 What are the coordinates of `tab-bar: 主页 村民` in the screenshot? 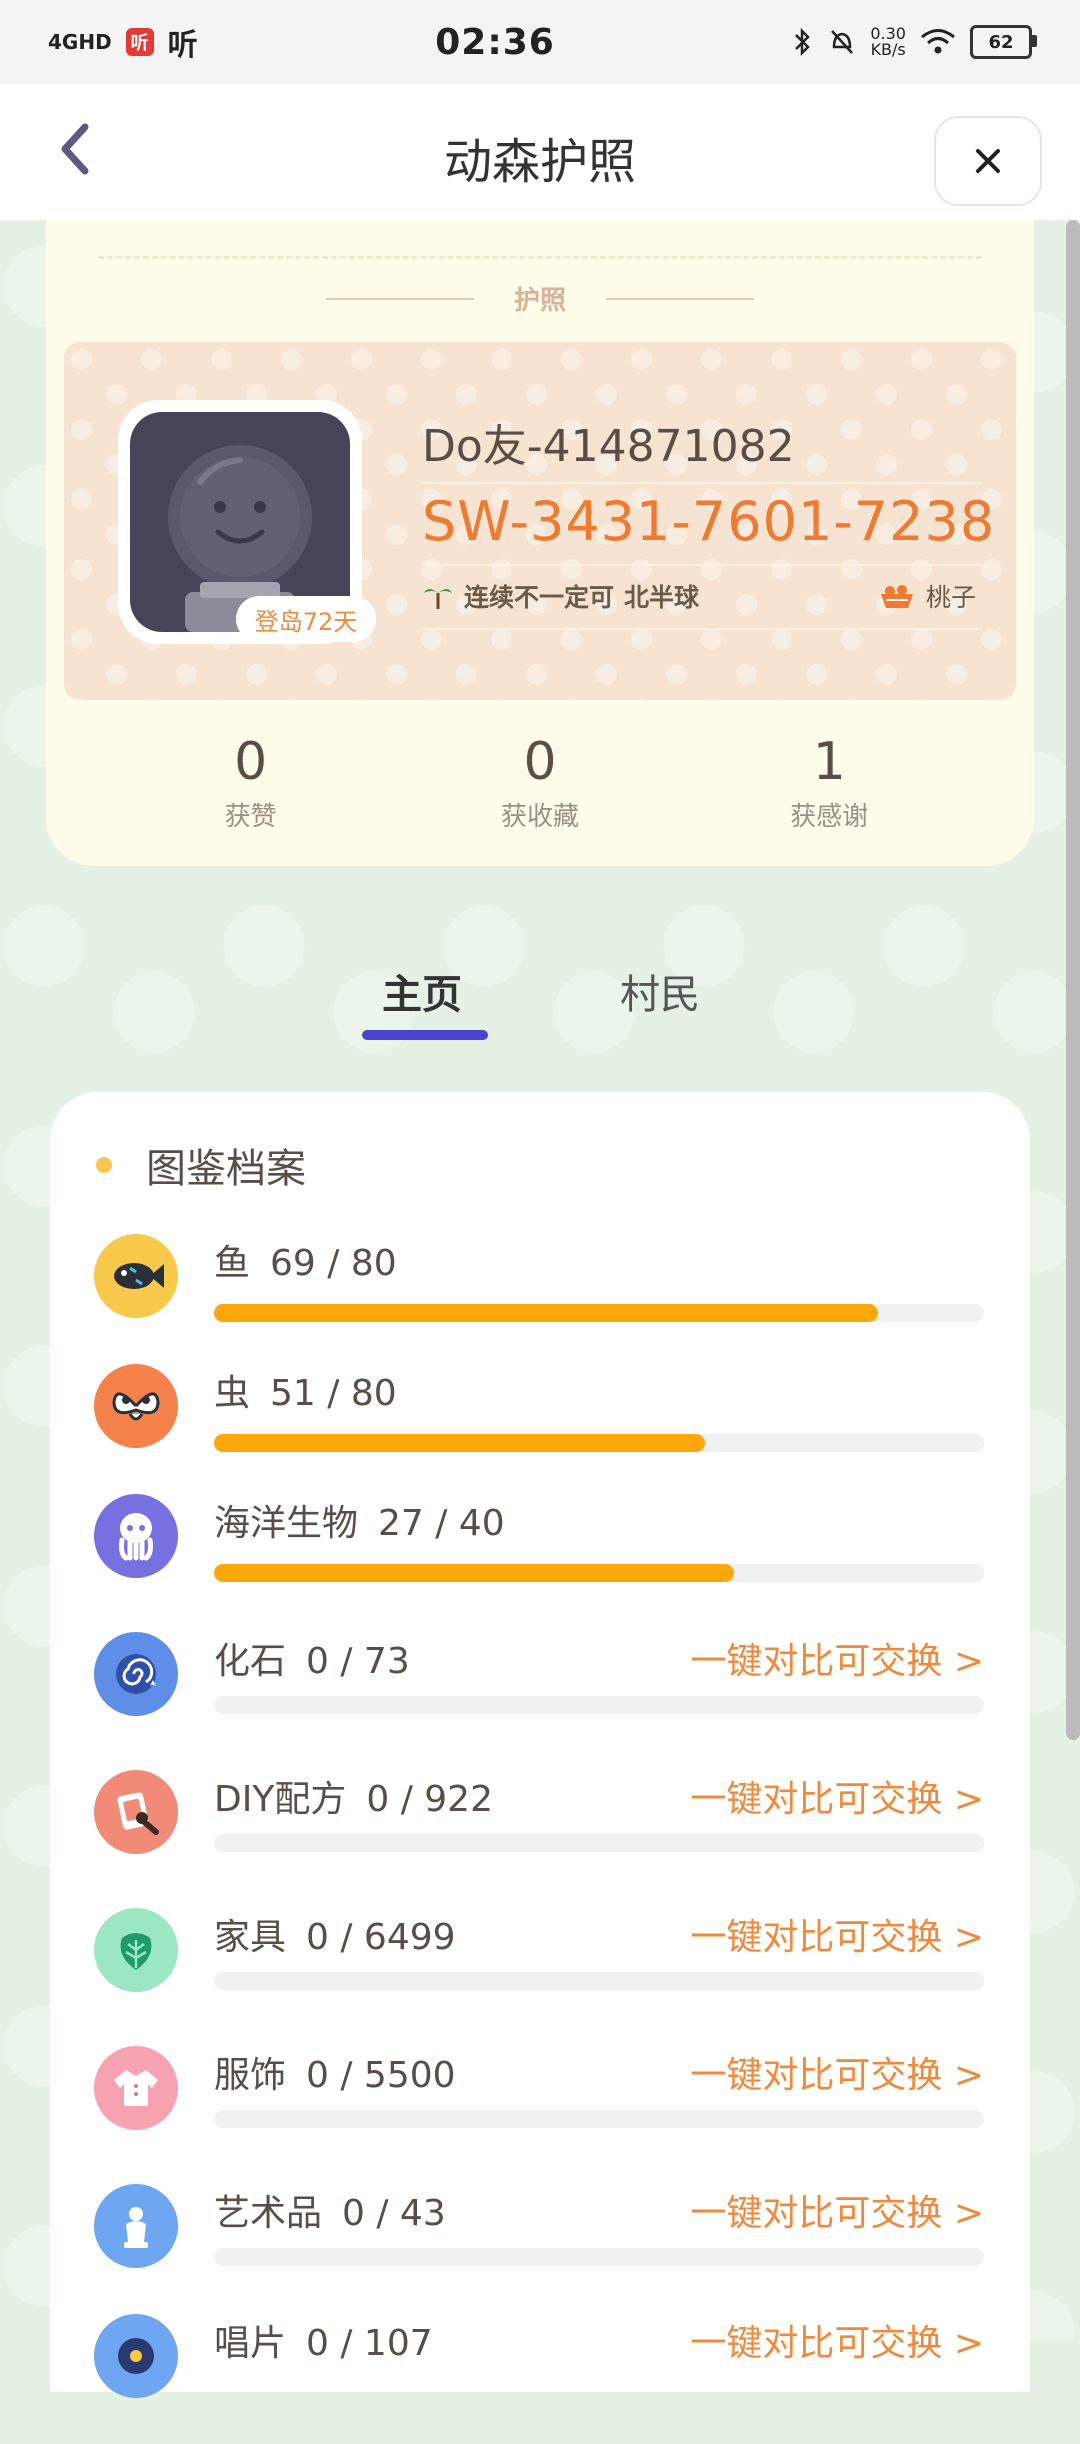 It's located at (540, 1000).